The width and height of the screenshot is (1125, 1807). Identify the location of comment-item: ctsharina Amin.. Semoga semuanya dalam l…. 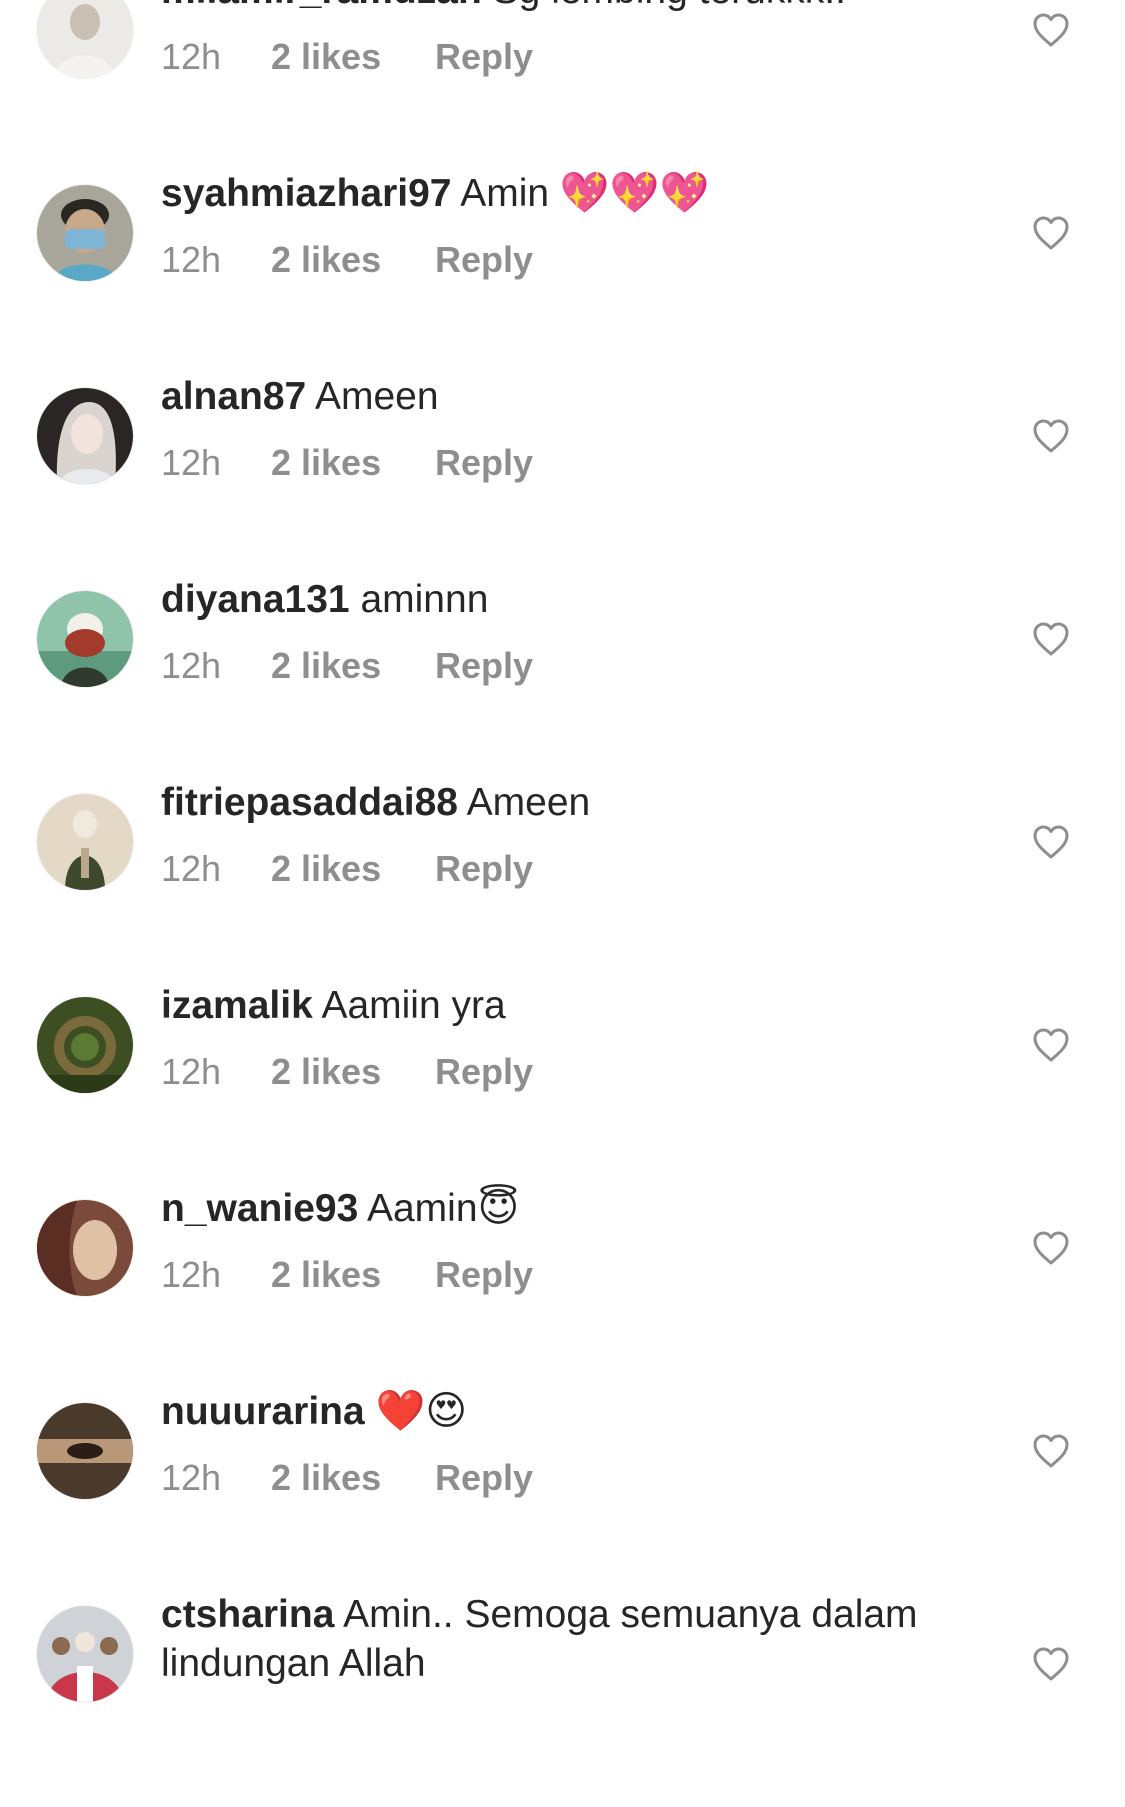
(562, 1700).